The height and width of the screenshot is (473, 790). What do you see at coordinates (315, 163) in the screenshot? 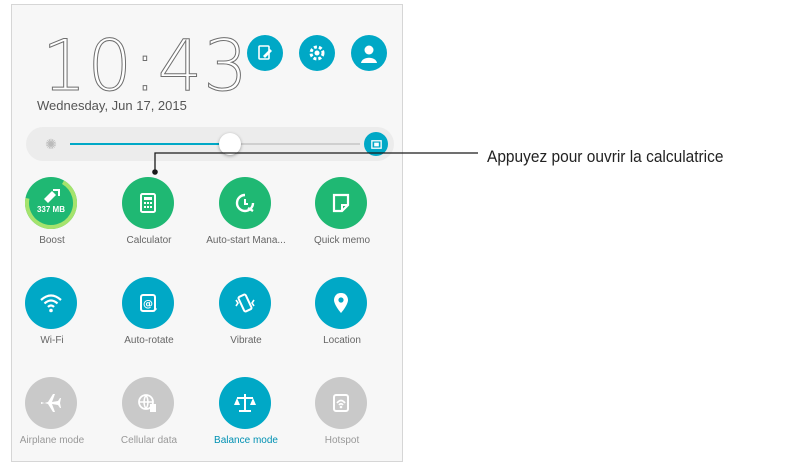
I see `callout-line` at bounding box center [315, 163].